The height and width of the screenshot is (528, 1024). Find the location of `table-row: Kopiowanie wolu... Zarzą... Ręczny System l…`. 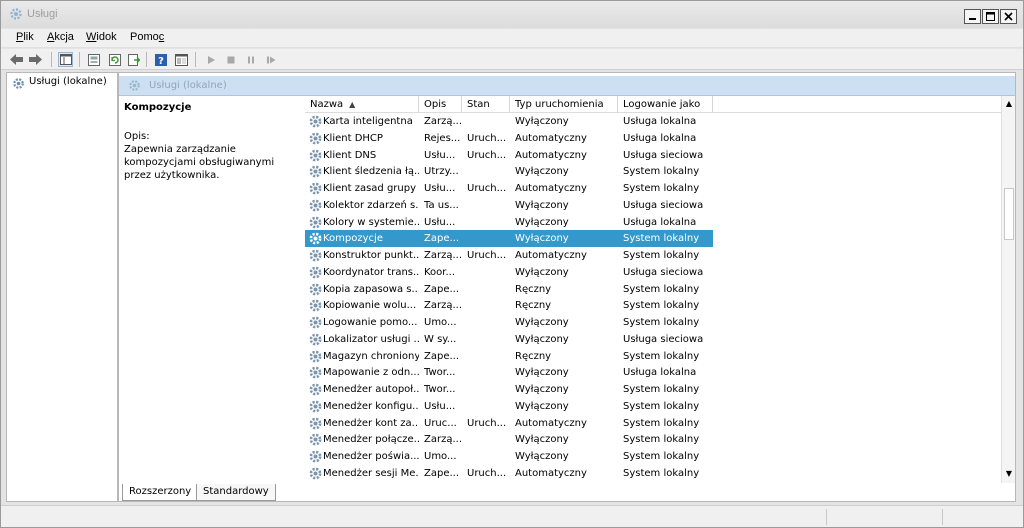

table-row: Kopiowanie wolu... Zarzą... Ręczny System l… is located at coordinates (600, 305).